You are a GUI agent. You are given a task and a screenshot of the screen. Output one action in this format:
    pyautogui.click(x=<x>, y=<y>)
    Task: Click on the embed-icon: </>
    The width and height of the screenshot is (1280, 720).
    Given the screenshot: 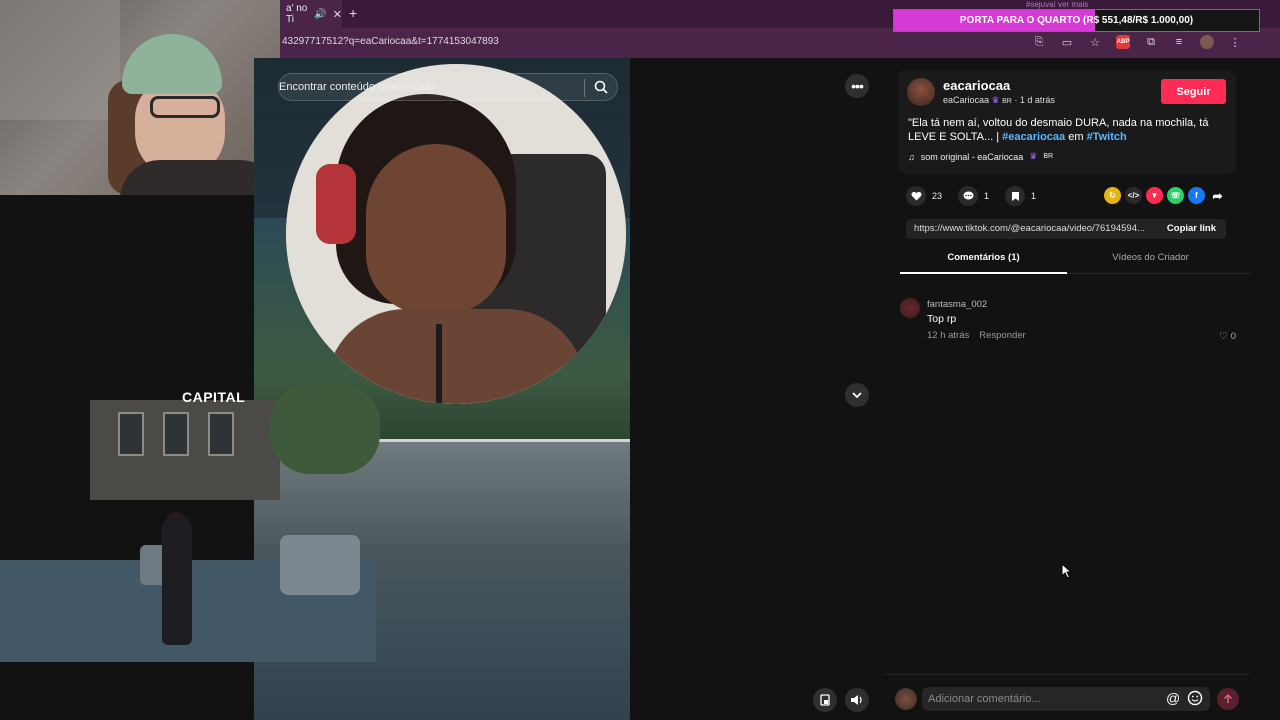 What is the action you would take?
    pyautogui.click(x=1133, y=195)
    